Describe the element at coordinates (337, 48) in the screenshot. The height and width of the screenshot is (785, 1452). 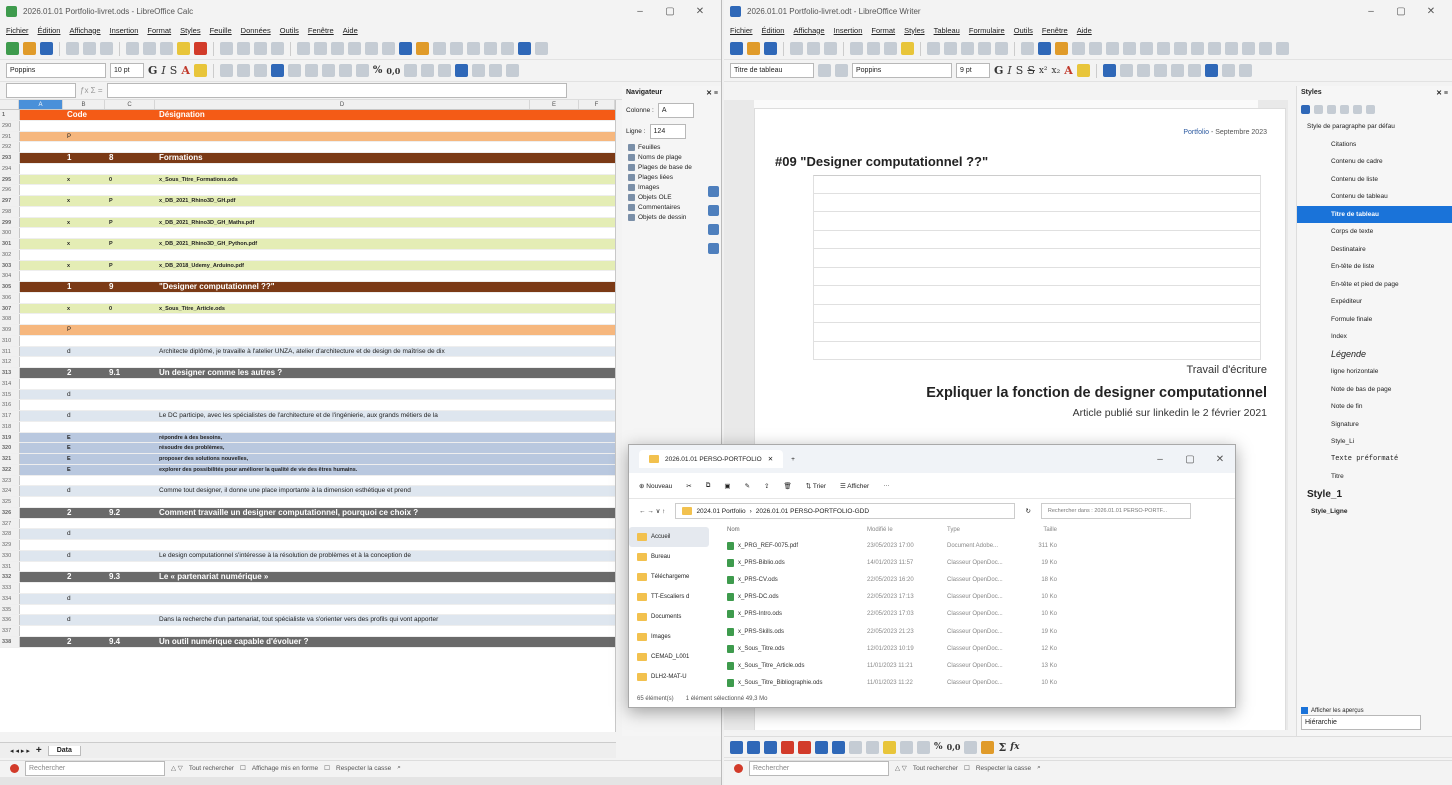
I see `sort-icon` at that location.